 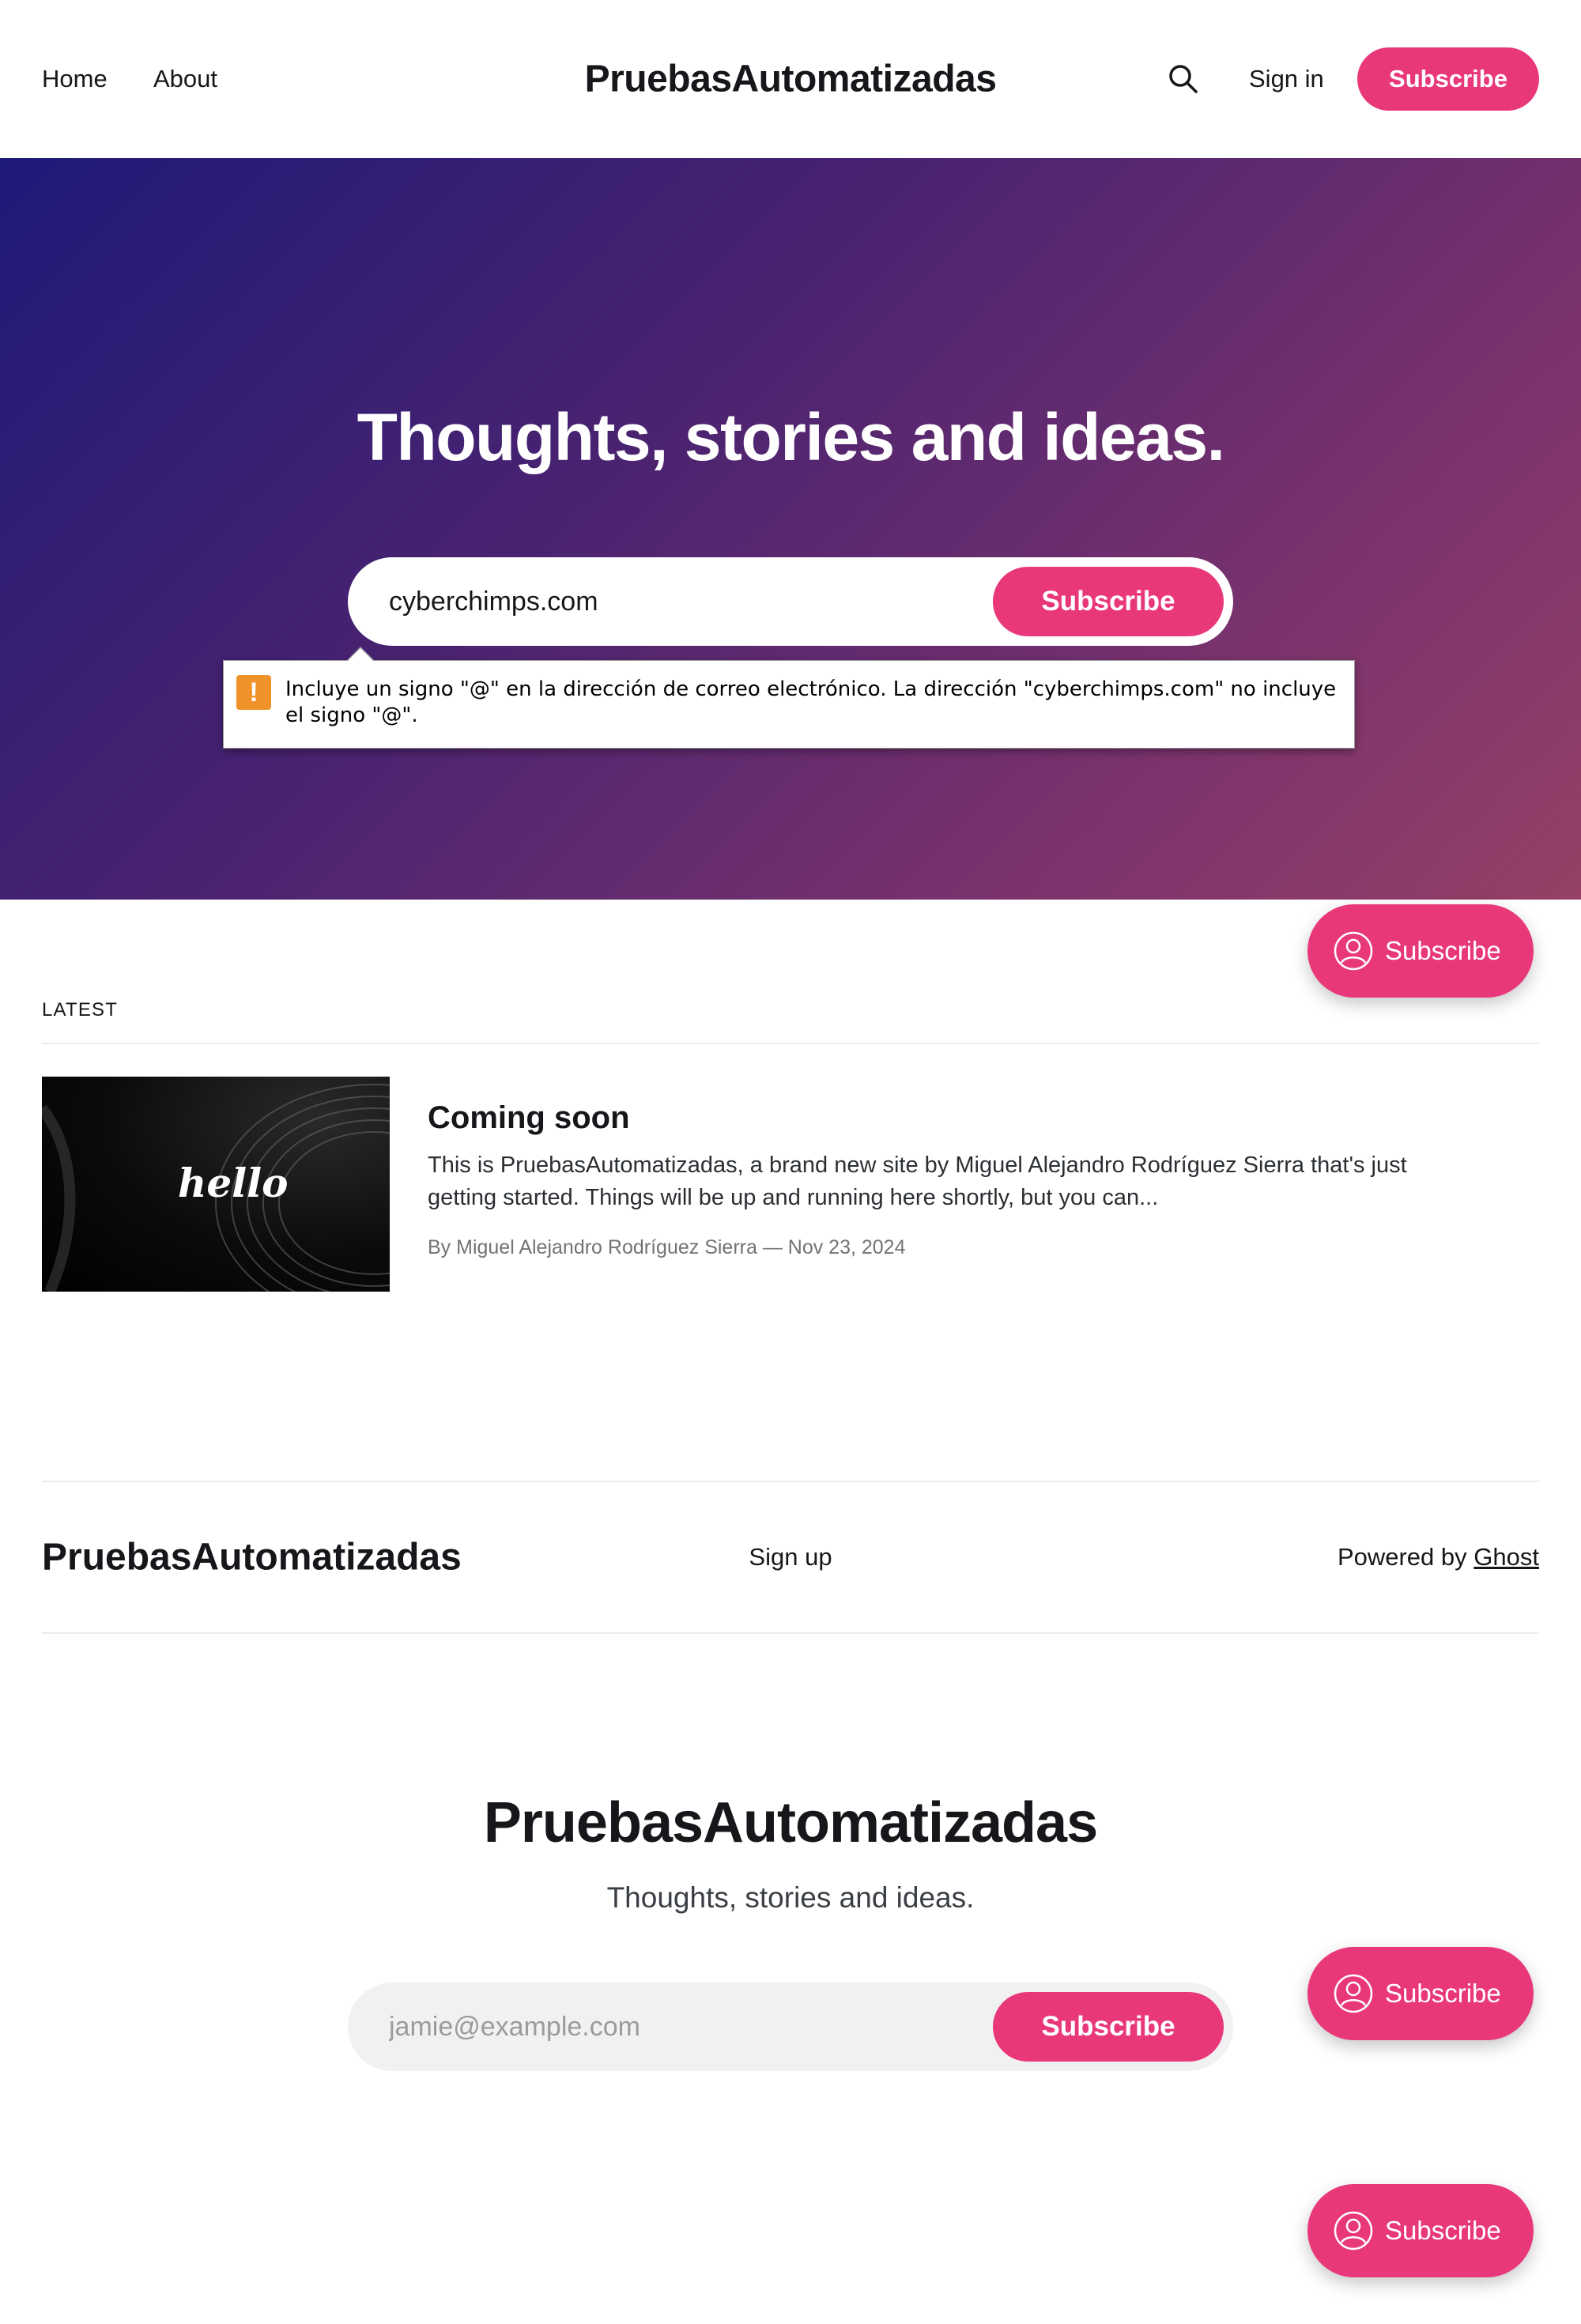 I want to click on cta-subscribe-form: Subscribe, so click(x=791, y=2027).